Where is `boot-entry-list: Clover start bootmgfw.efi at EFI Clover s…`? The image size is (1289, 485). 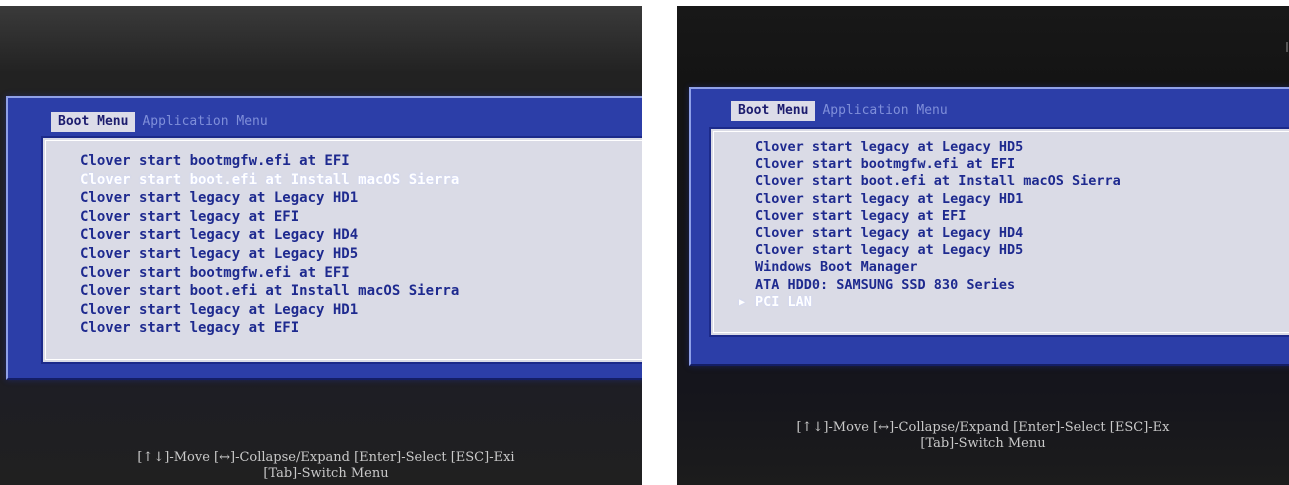 boot-entry-list: Clover start bootmgfw.efi at EFI Clover s… is located at coordinates (269, 245).